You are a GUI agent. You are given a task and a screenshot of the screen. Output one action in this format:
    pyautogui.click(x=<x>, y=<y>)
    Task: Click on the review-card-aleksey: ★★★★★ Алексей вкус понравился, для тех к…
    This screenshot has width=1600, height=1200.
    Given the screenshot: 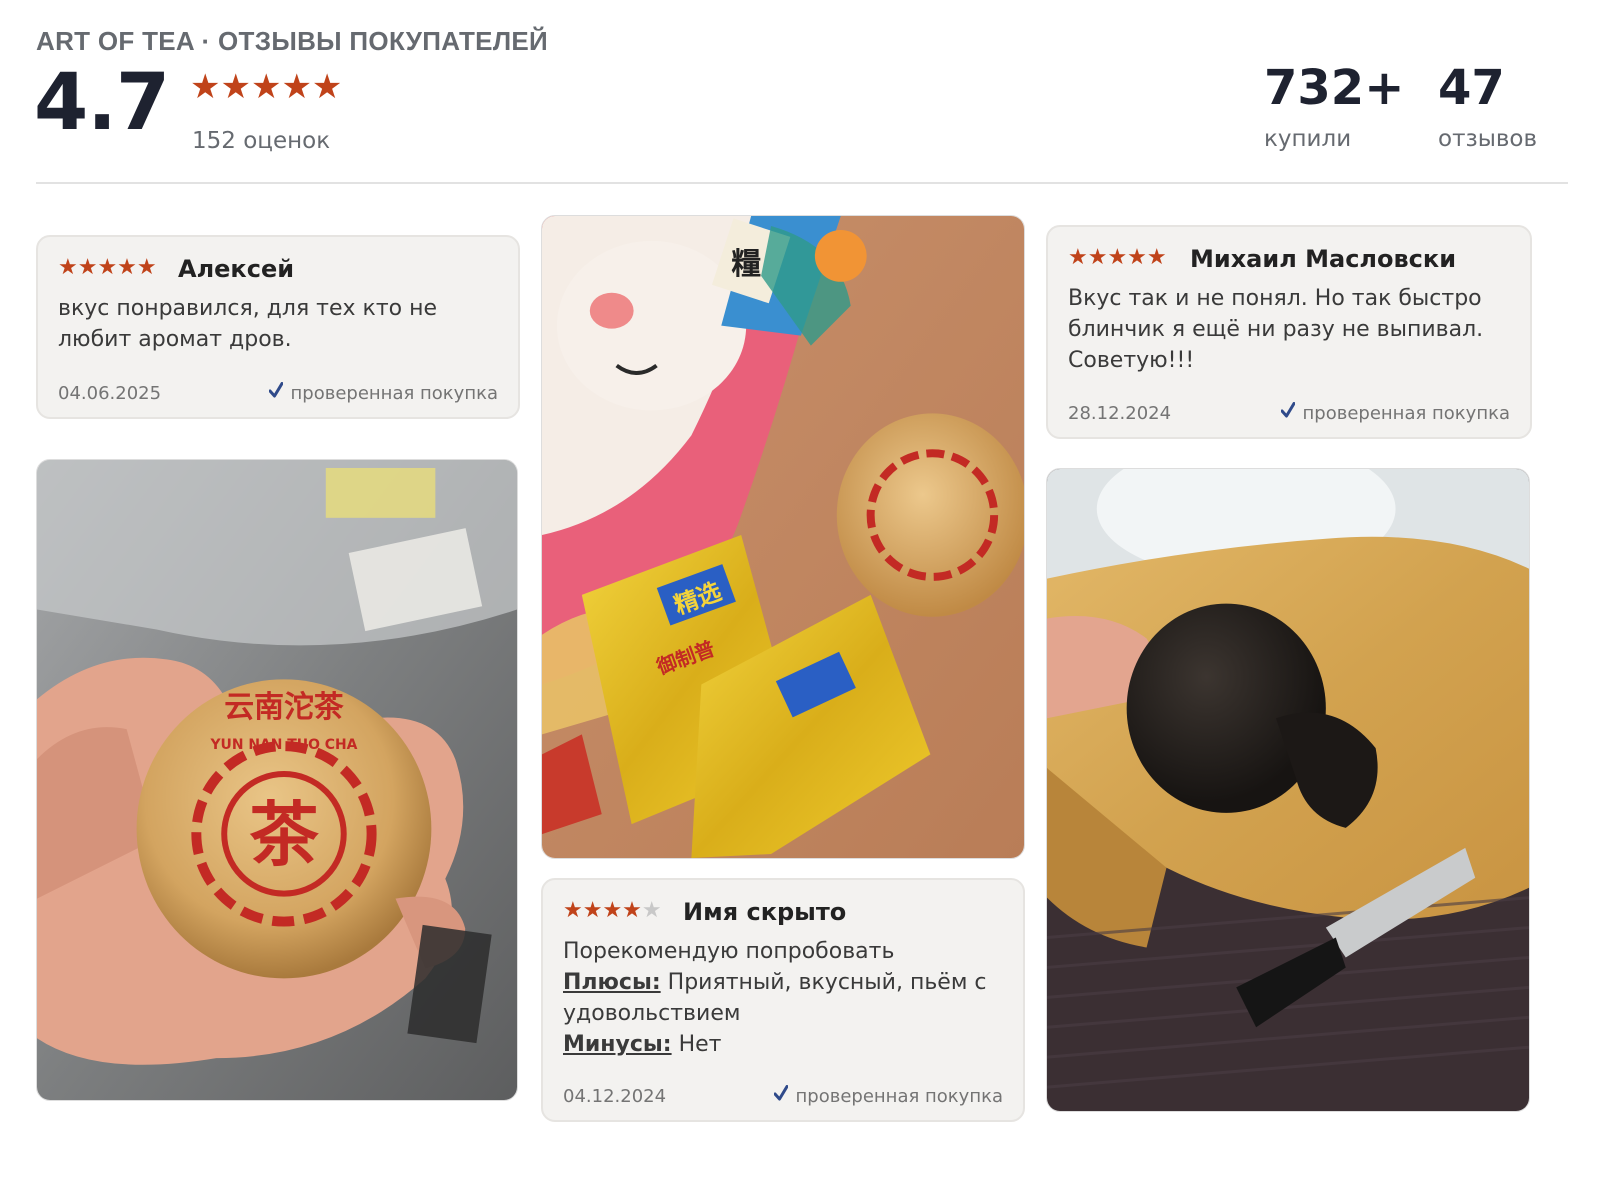 What is the action you would take?
    pyautogui.click(x=278, y=327)
    